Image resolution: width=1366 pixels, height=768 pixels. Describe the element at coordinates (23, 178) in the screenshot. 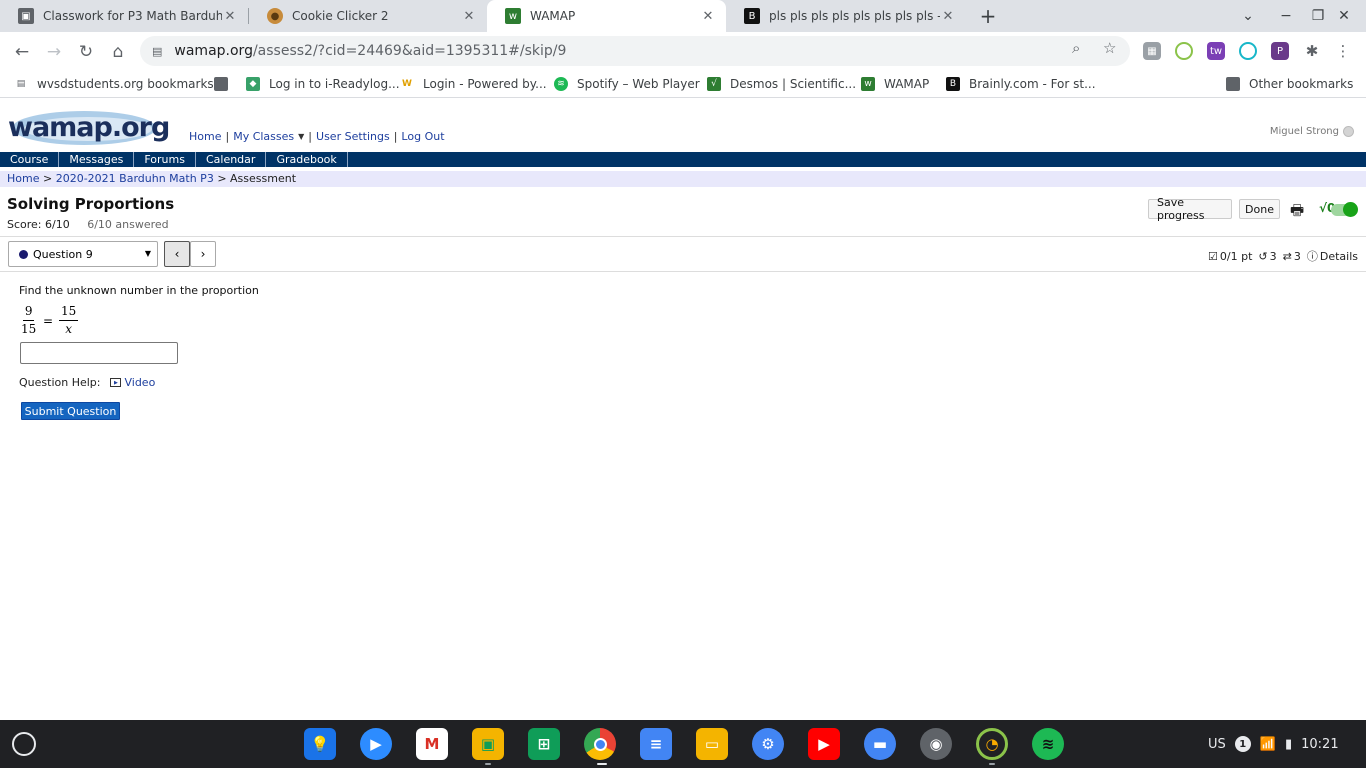

I see `breadcrumb-home: Home` at that location.